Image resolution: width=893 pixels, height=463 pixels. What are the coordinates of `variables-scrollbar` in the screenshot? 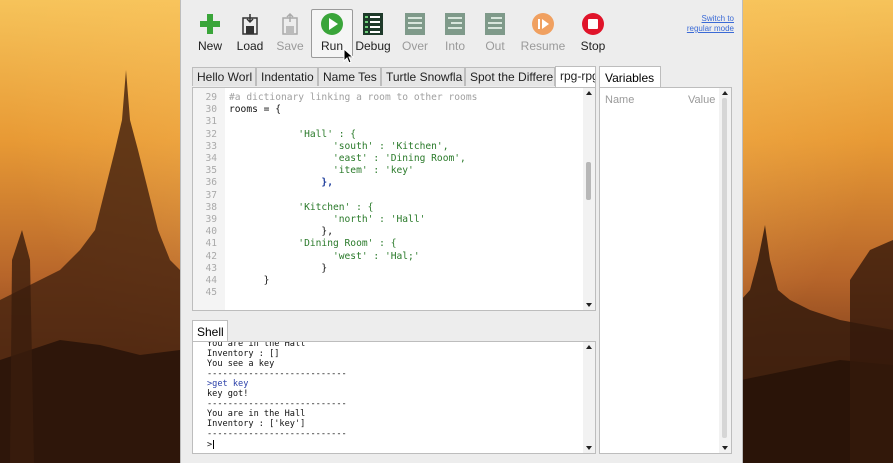 It's located at (725, 270).